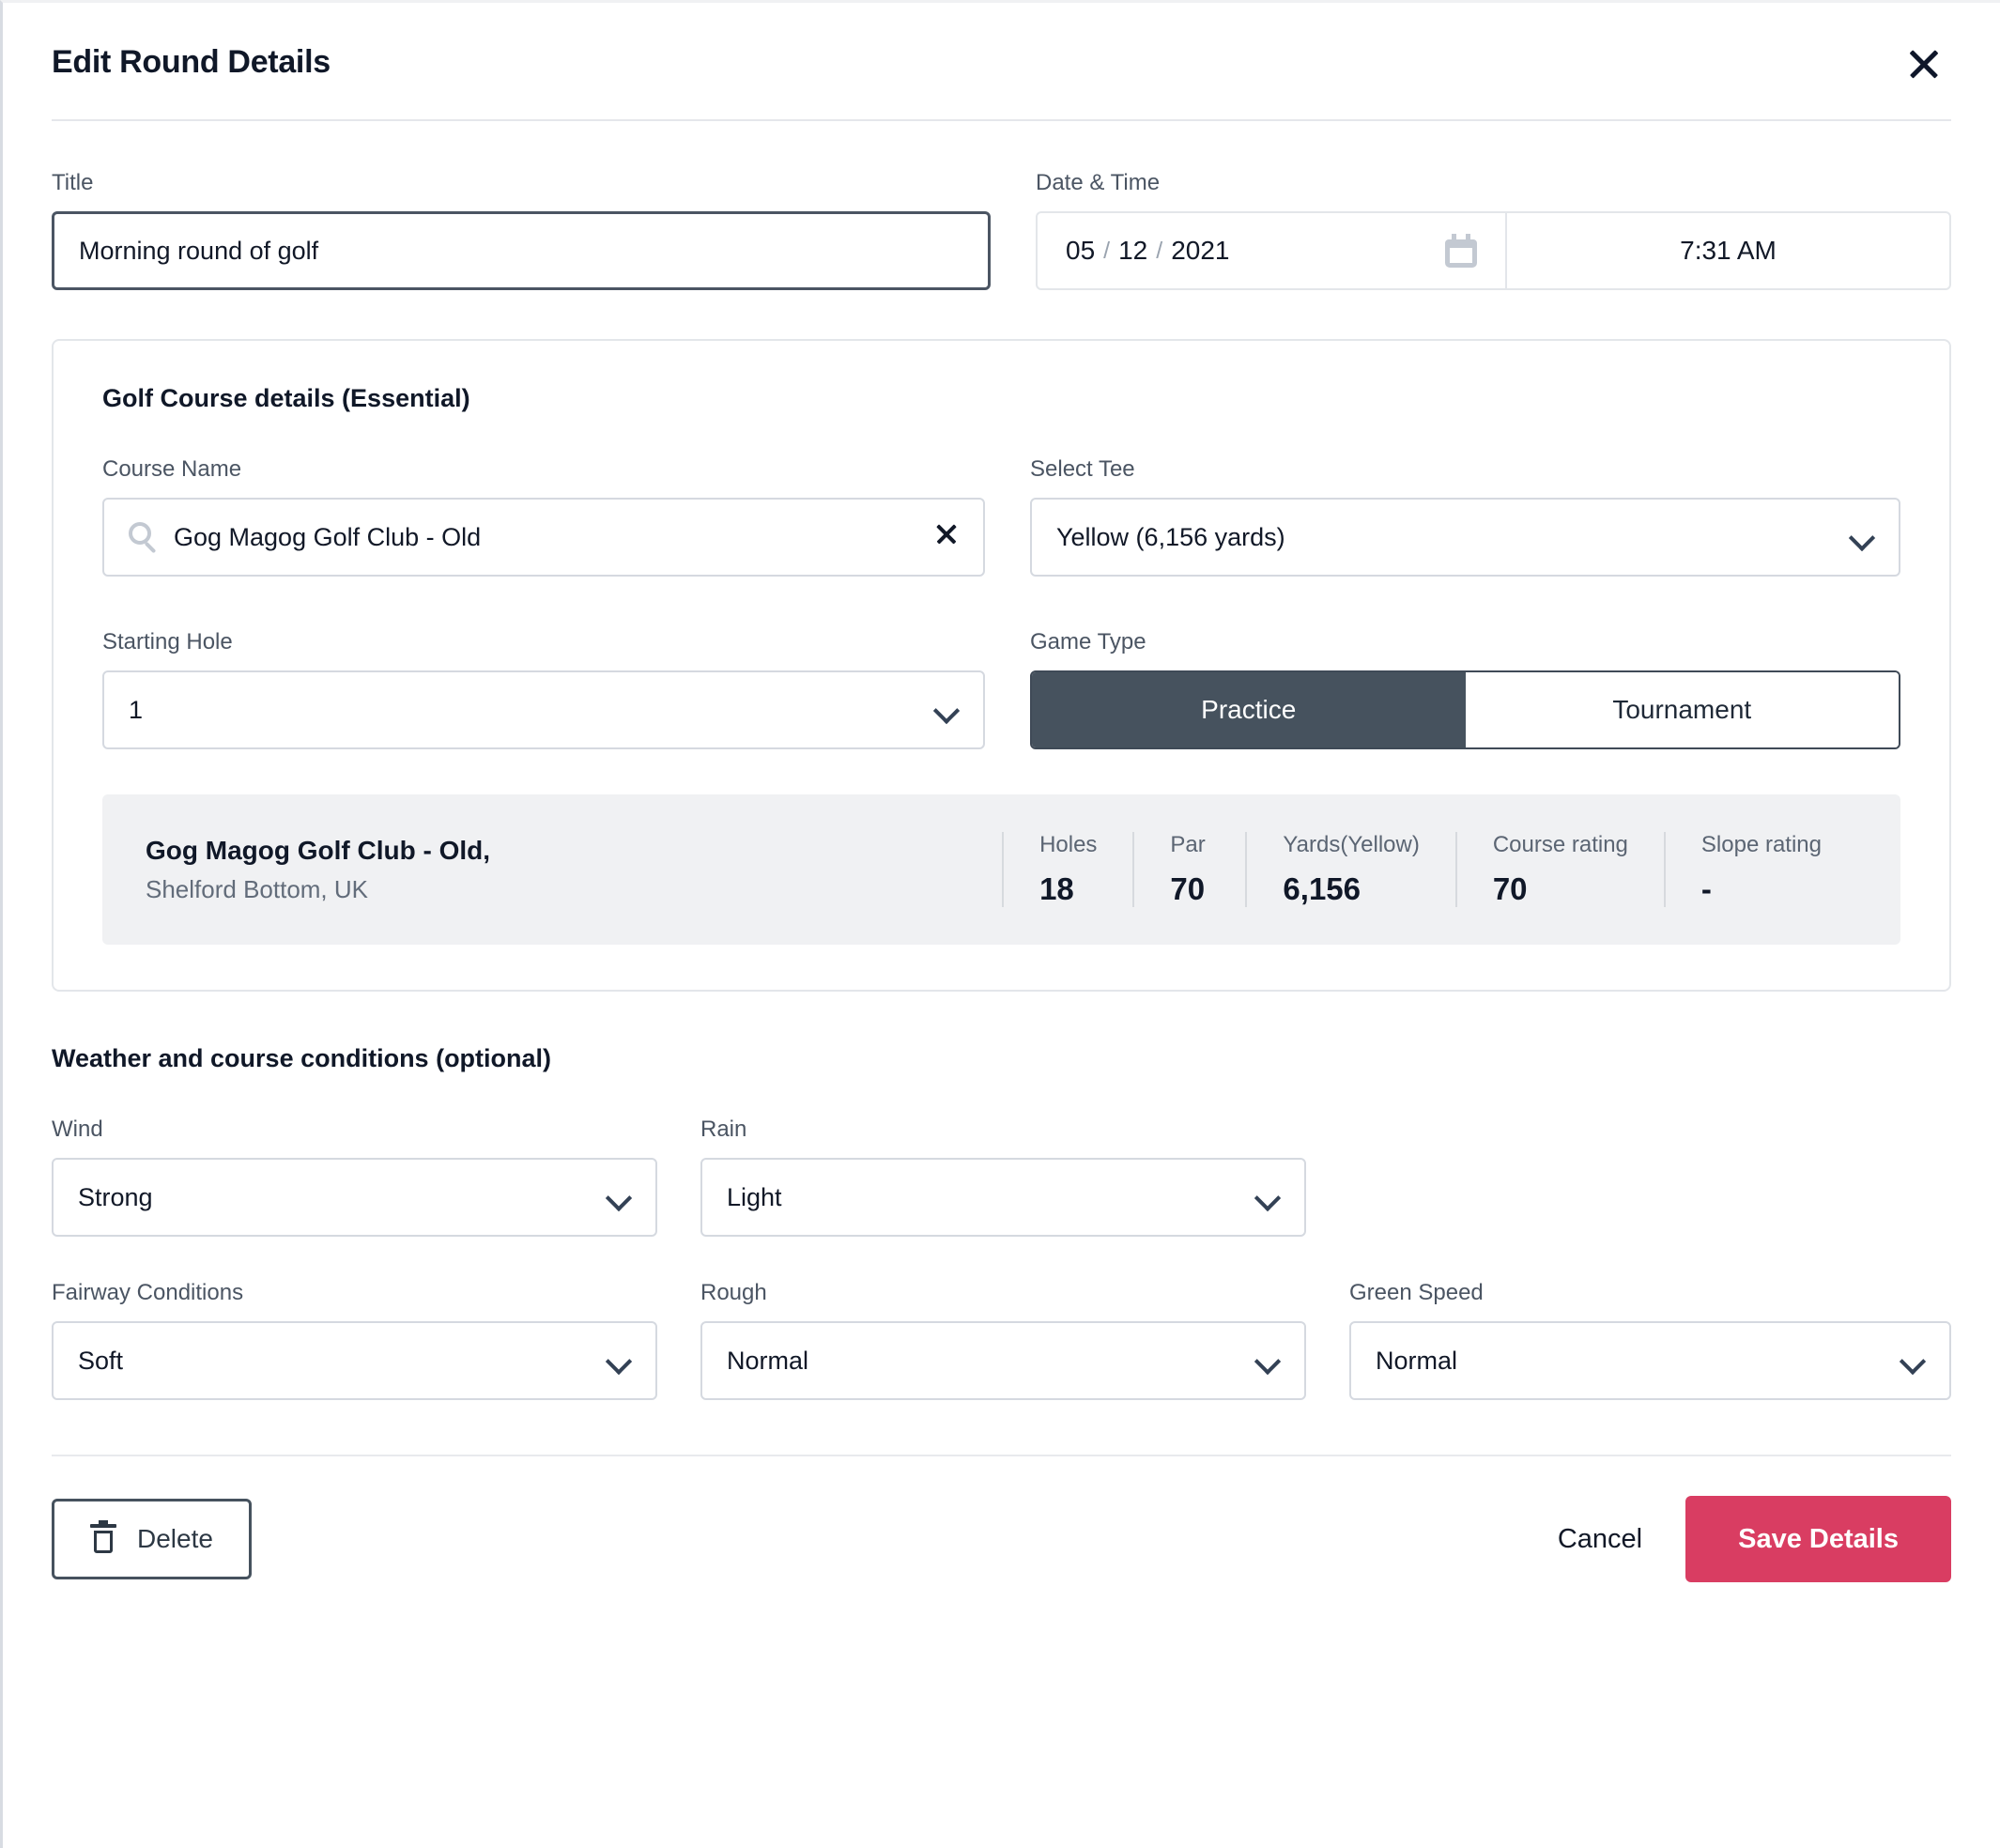 The width and height of the screenshot is (2000, 1848). I want to click on weather-row-1-spacer, so click(1650, 1176).